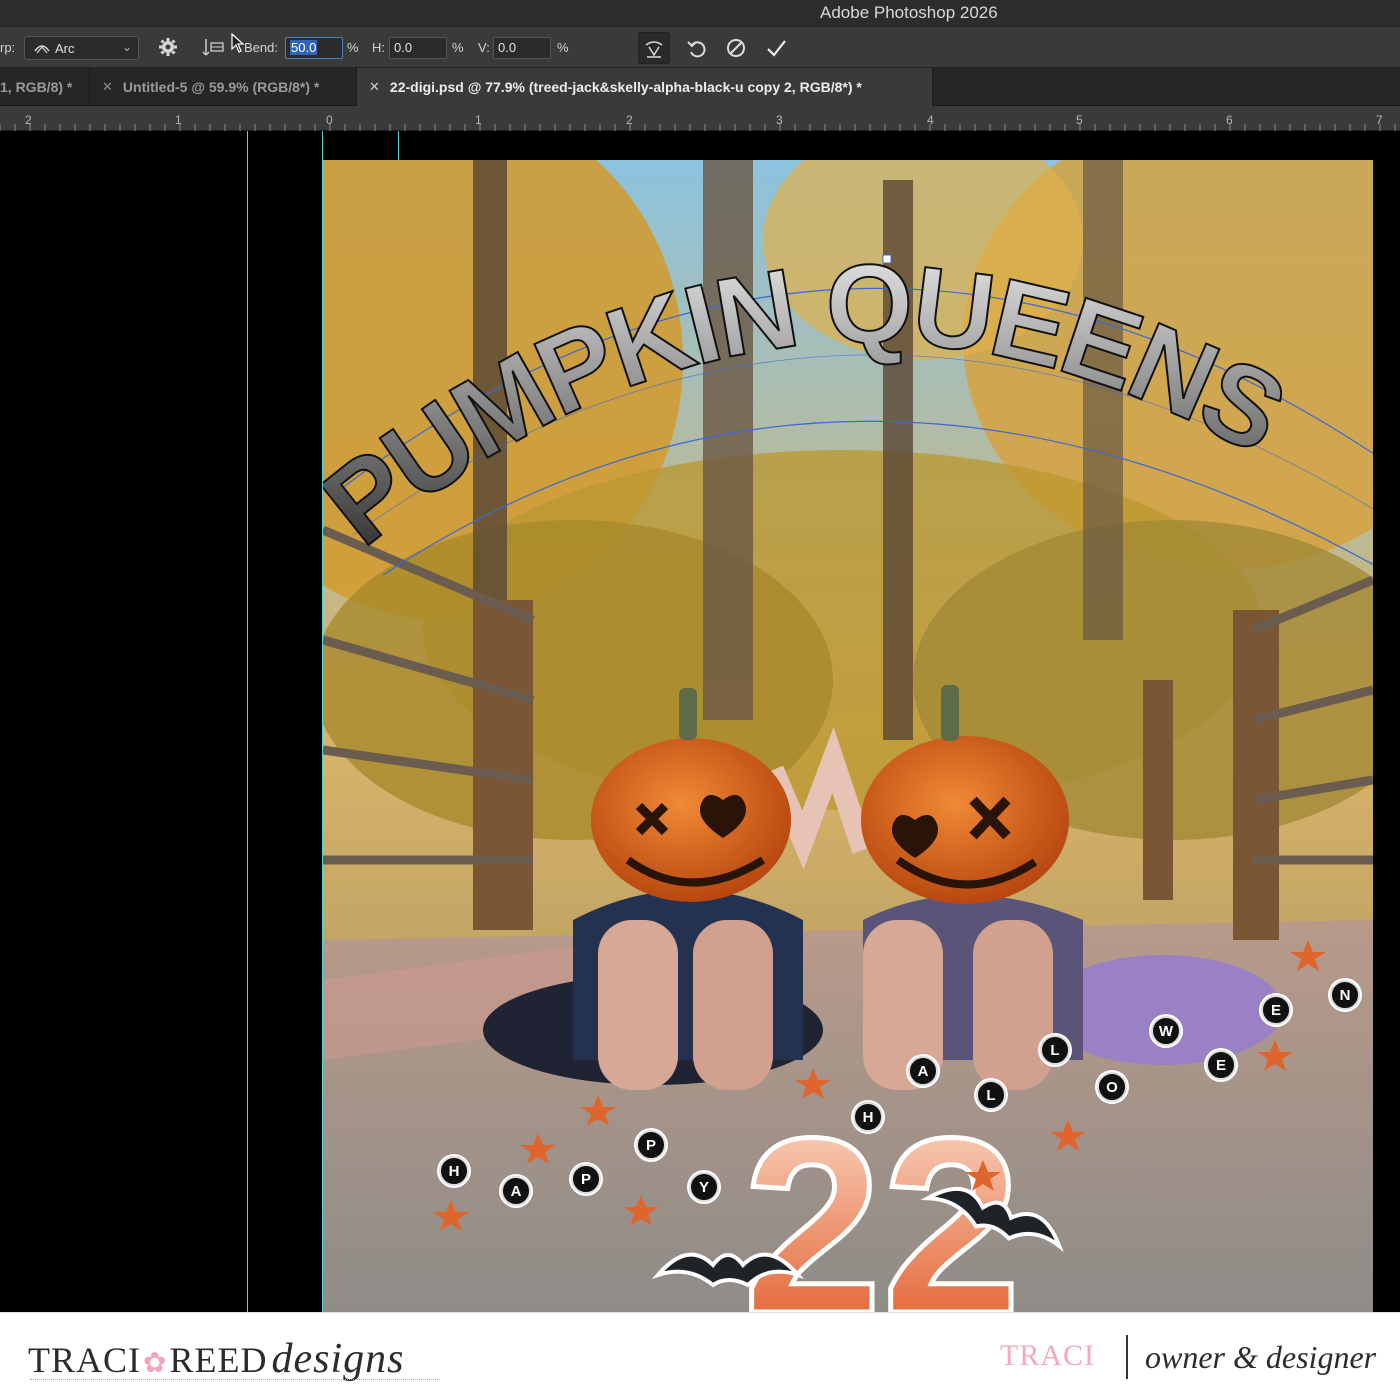 The width and height of the screenshot is (1400, 1400). I want to click on cancel-icon, so click(736, 48).